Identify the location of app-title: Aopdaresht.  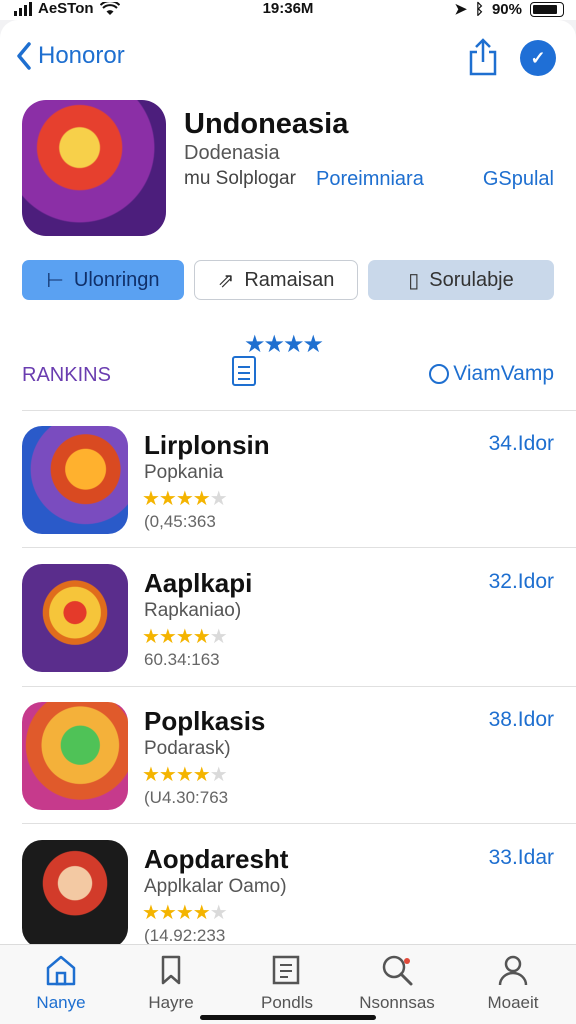
(216, 859).